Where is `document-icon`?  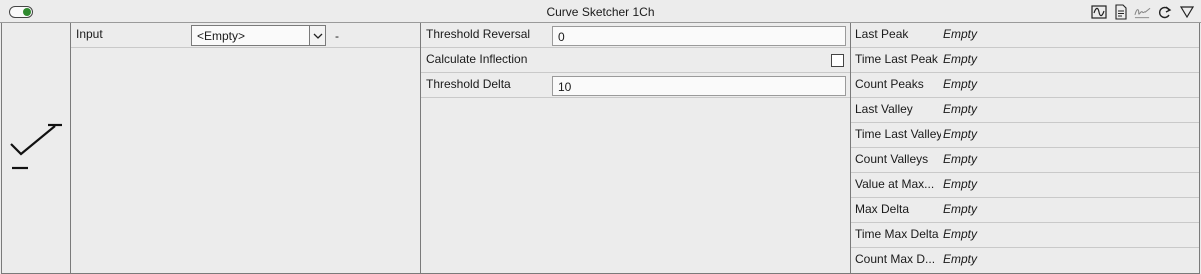 document-icon is located at coordinates (1120, 12).